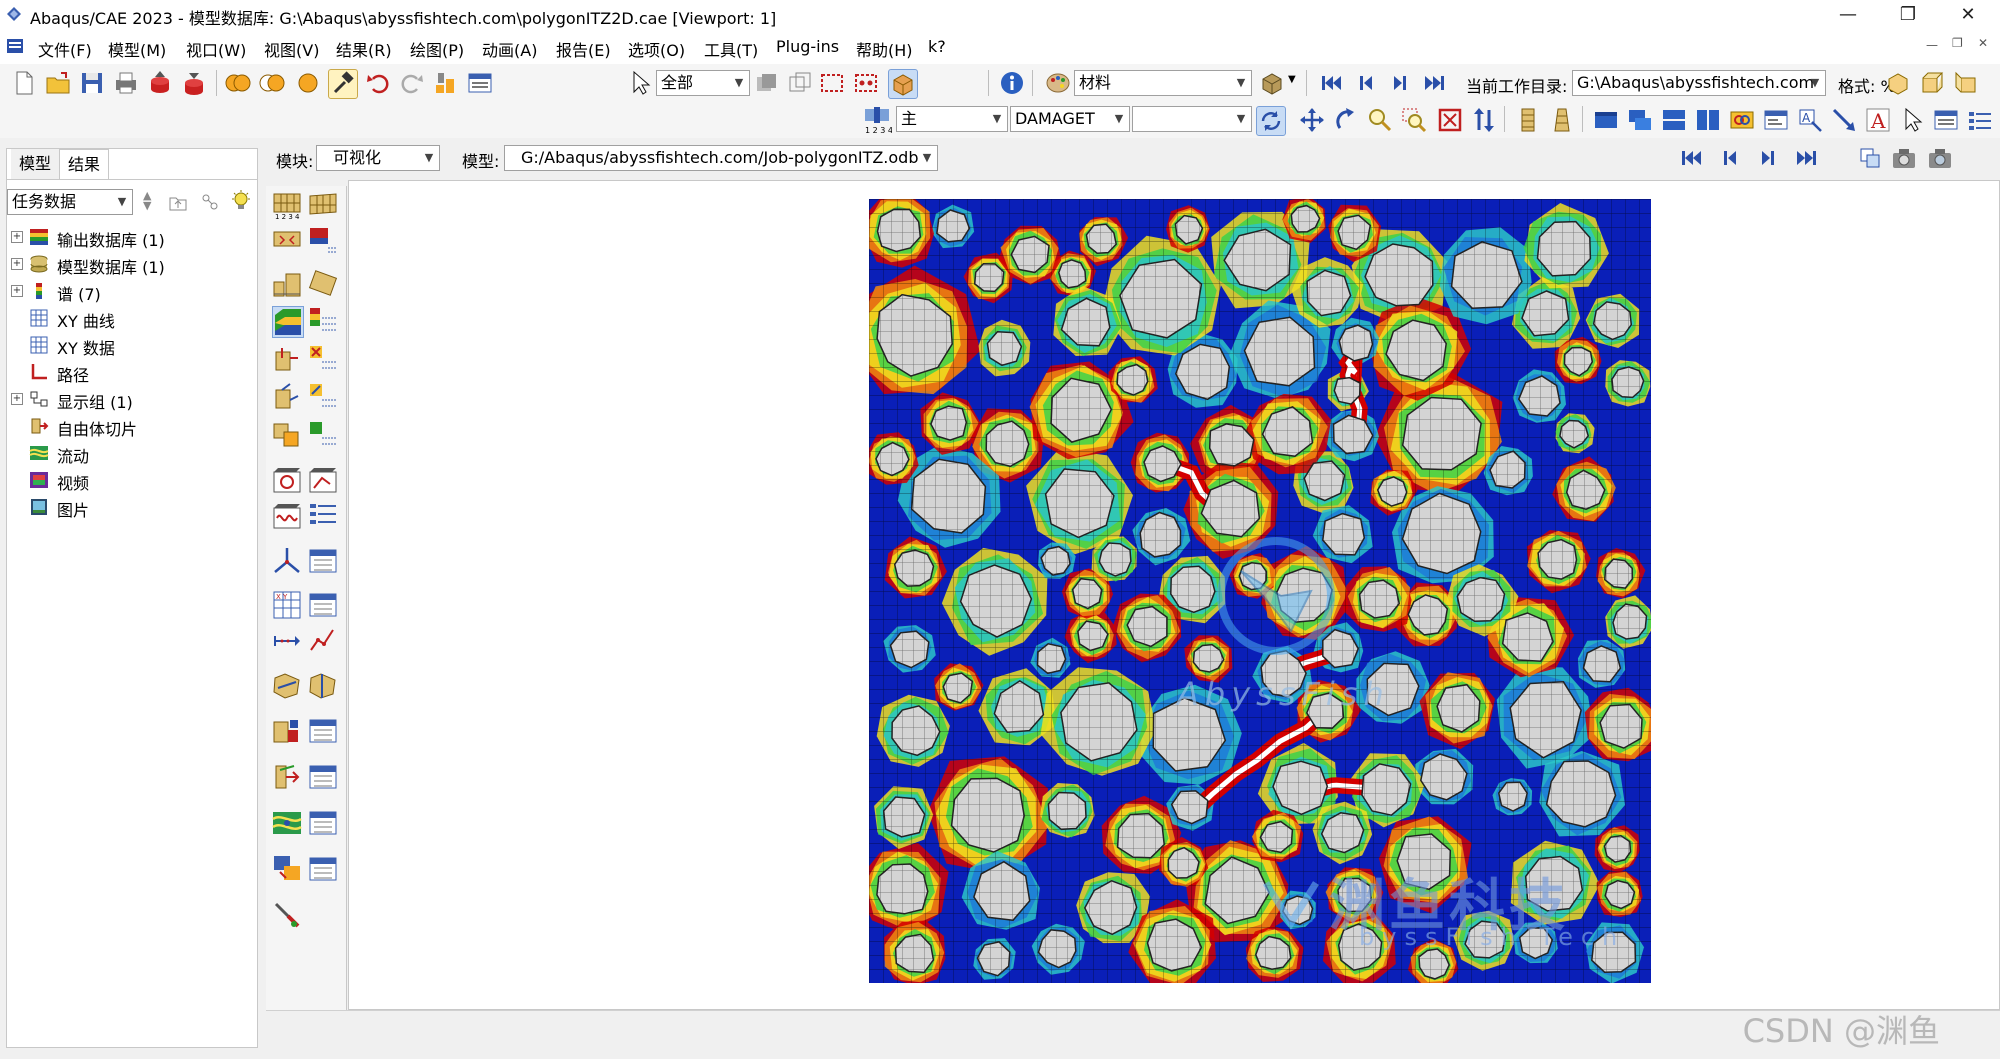  I want to click on annotation-table-icon, so click(1946, 120).